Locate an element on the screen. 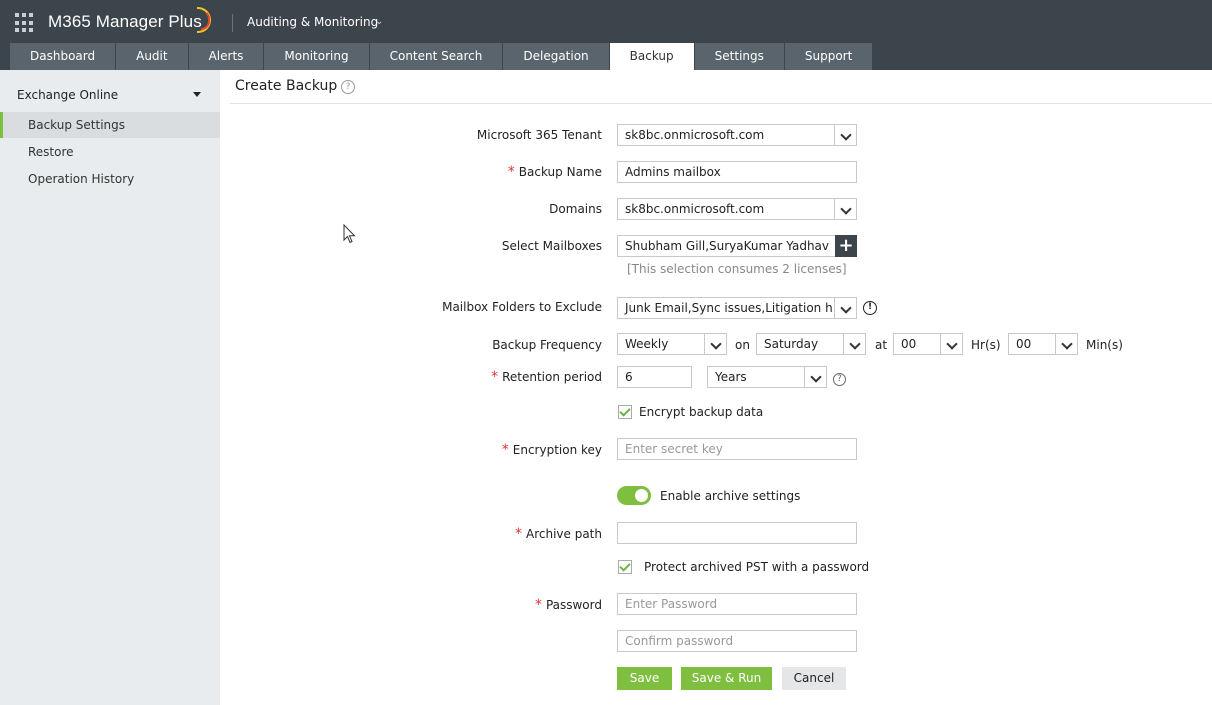 This screenshot has width=1212, height=705. tab-support: Support is located at coordinates (829, 56).